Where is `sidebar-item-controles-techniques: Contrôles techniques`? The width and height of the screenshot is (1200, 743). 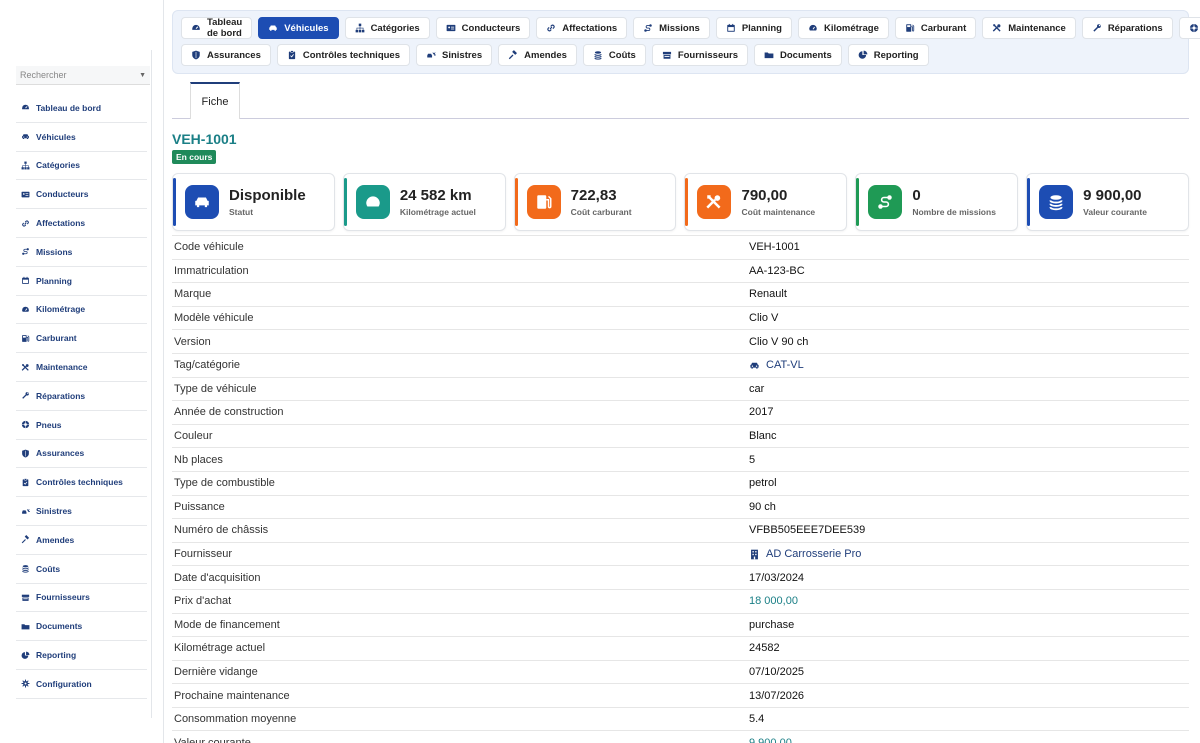
sidebar-item-controles-techniques: Contrôles techniques is located at coordinates (81, 483).